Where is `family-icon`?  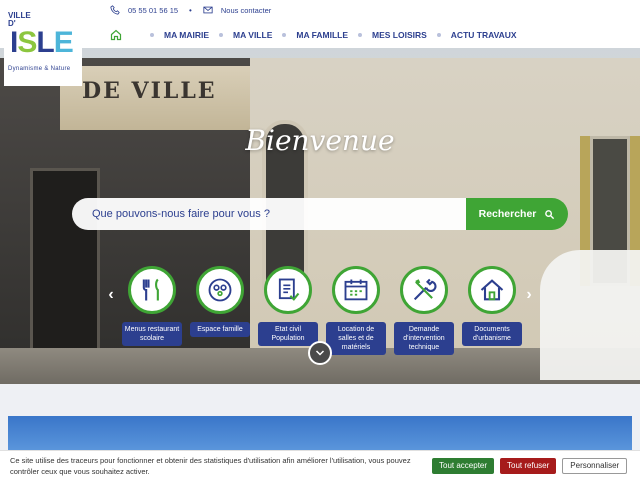
family-icon is located at coordinates (220, 290).